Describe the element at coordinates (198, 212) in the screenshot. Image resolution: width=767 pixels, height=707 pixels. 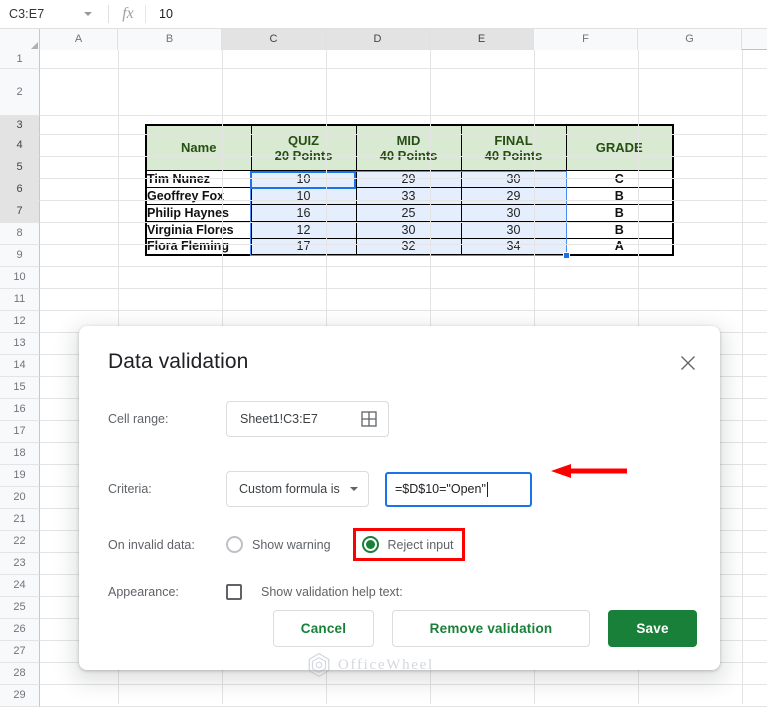
I see `cell-name: Philip Haynes` at that location.